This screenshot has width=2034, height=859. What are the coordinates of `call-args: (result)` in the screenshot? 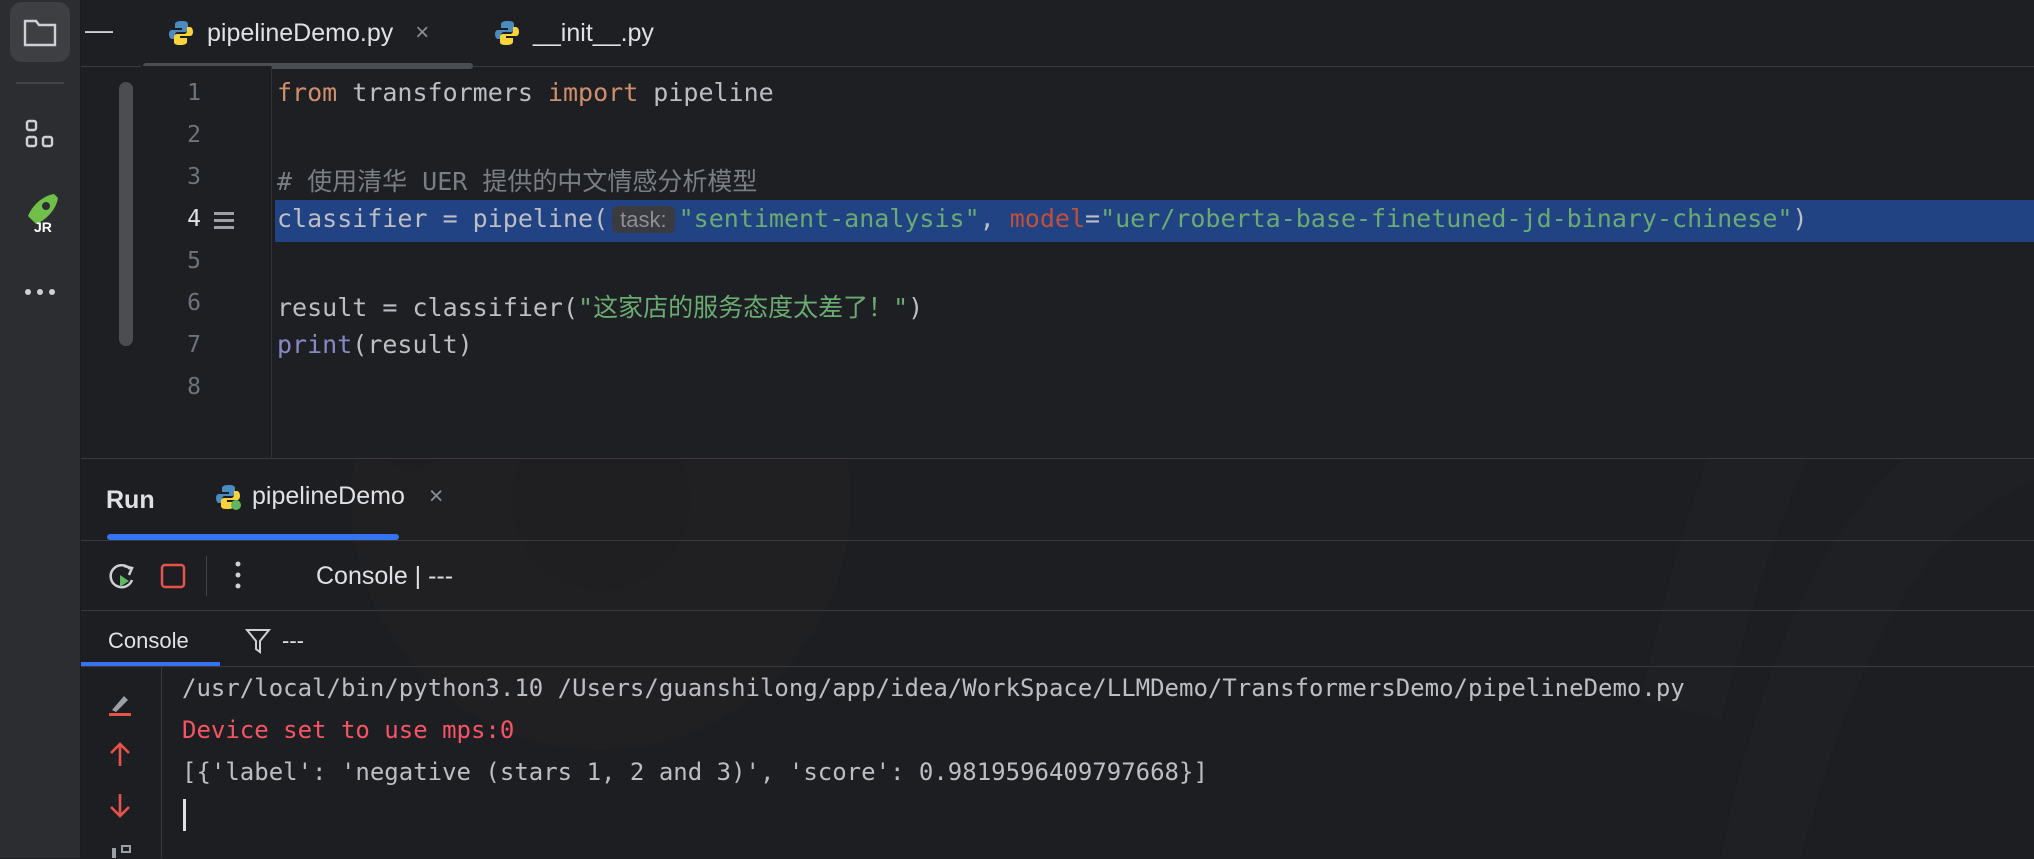 It's located at (412, 344).